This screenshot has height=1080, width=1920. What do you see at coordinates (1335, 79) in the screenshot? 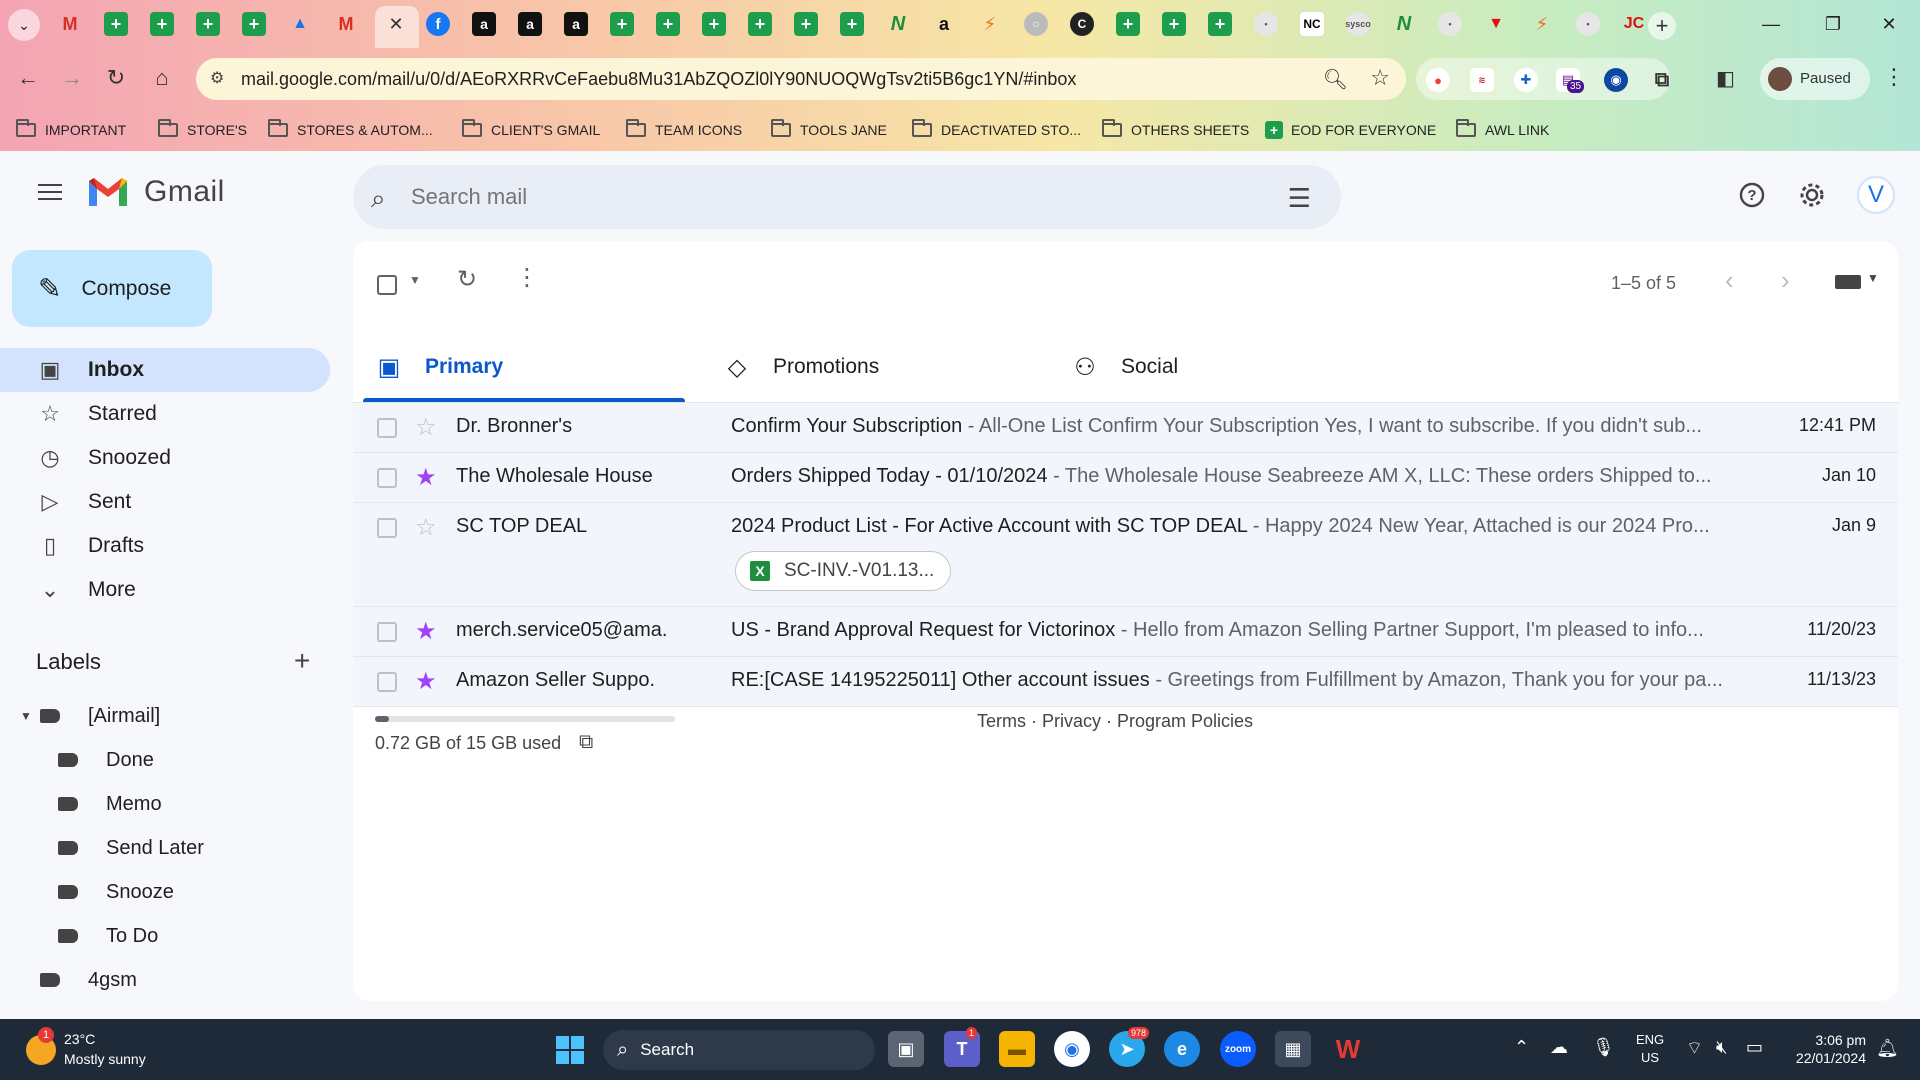
I see `zoom-icon: 🔍︎` at bounding box center [1335, 79].